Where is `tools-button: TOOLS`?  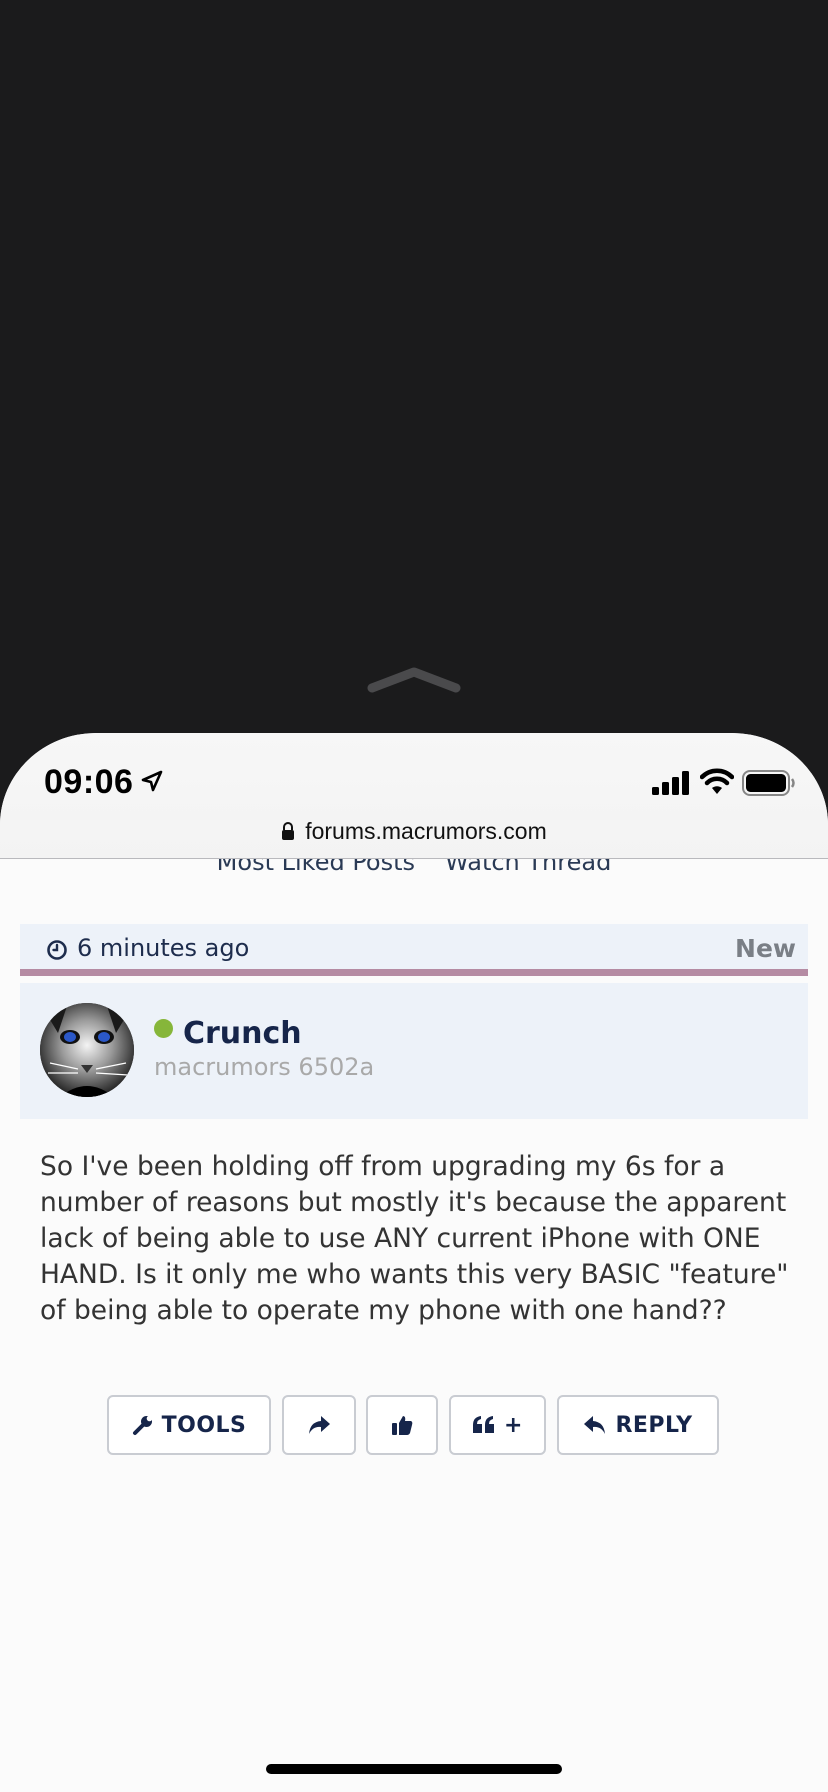 tools-button: TOOLS is located at coordinates (189, 1425).